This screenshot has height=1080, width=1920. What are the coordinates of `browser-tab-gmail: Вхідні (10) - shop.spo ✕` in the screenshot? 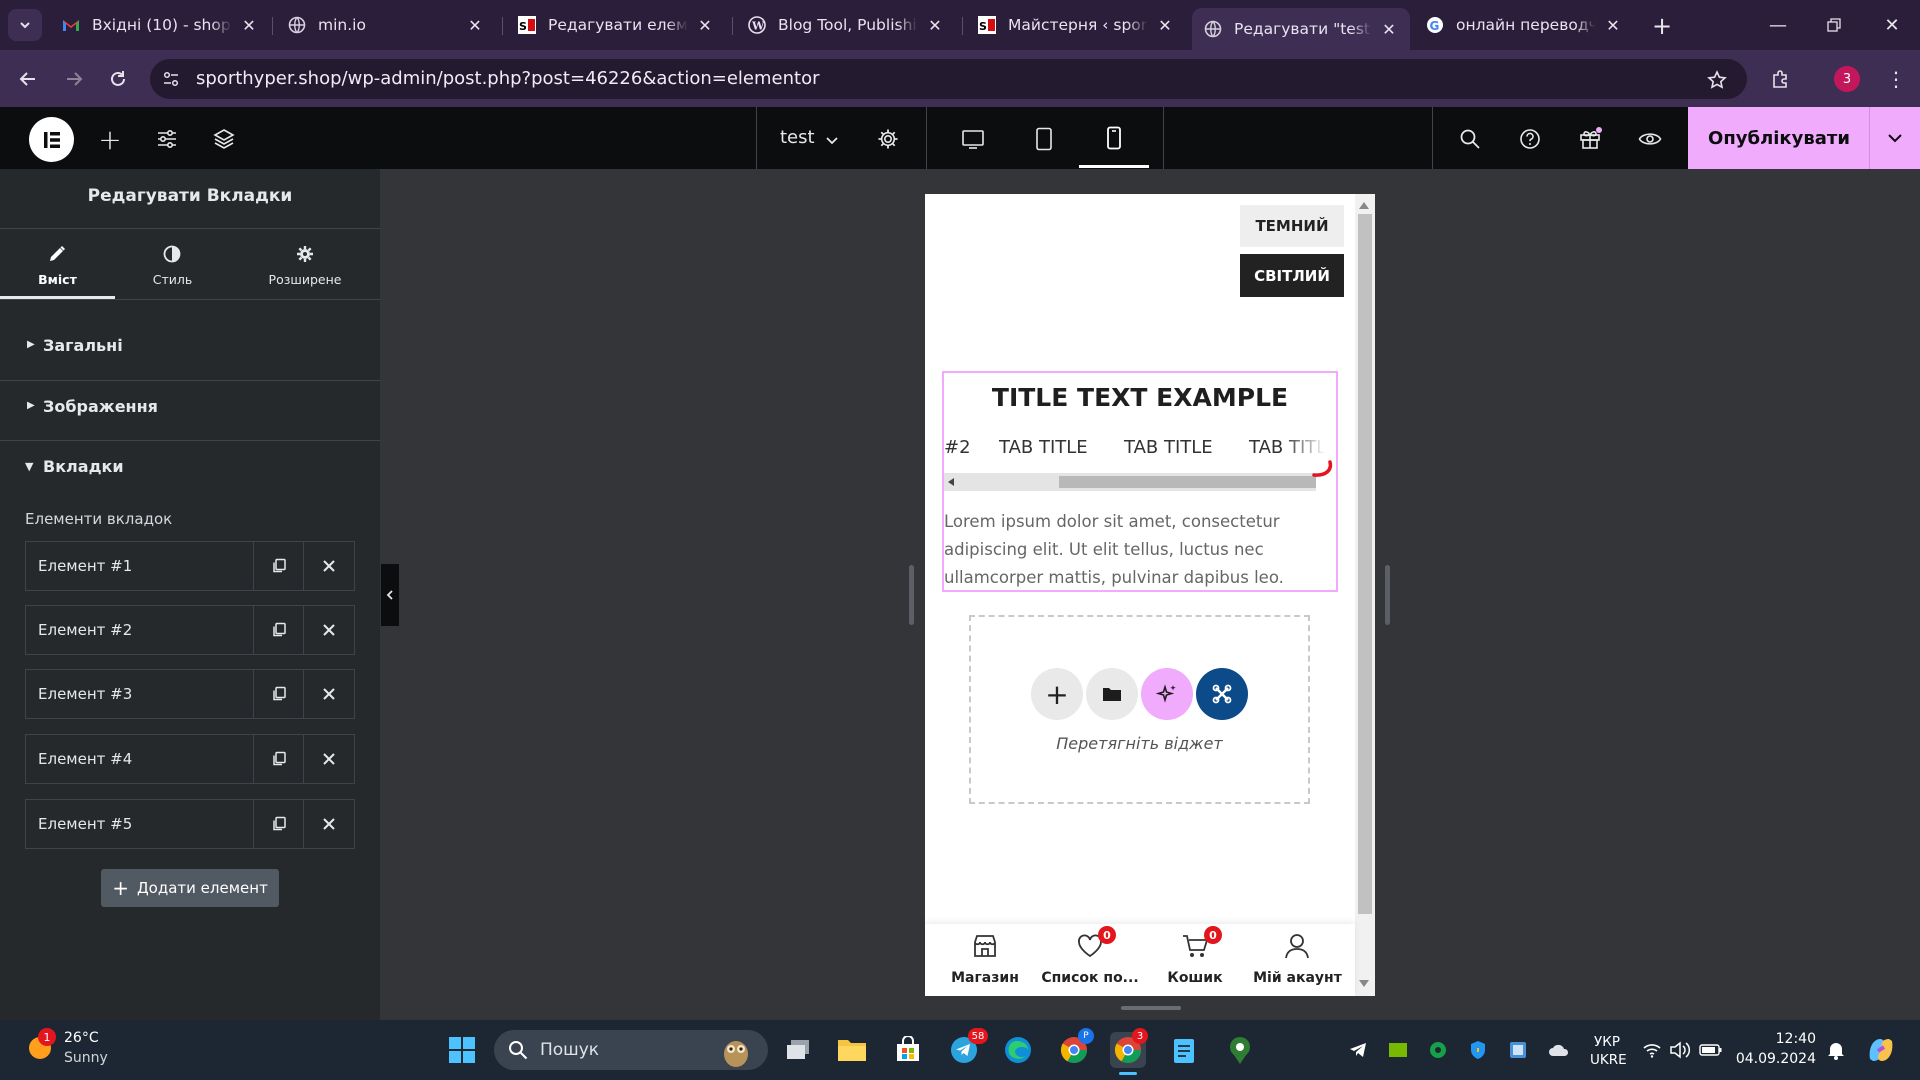 It's located at (160, 25).